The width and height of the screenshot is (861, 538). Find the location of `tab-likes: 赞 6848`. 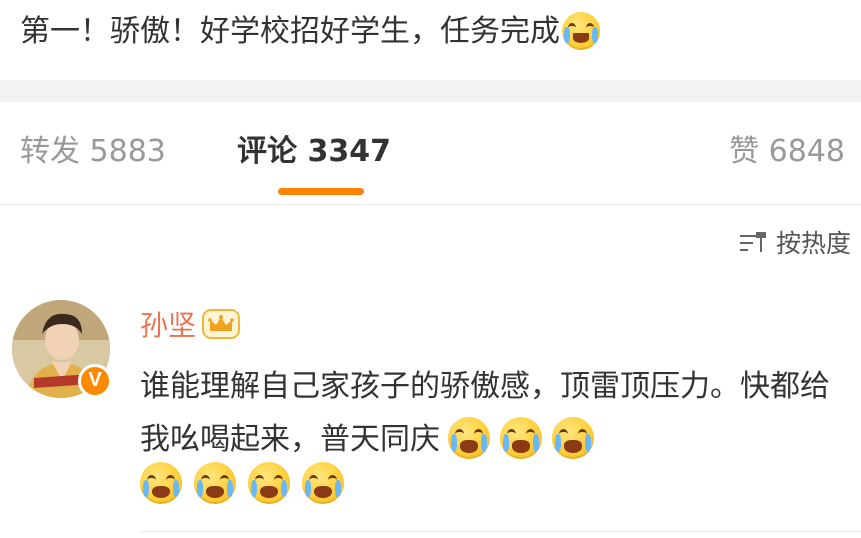

tab-likes: 赞 6848 is located at coordinates (787, 152).